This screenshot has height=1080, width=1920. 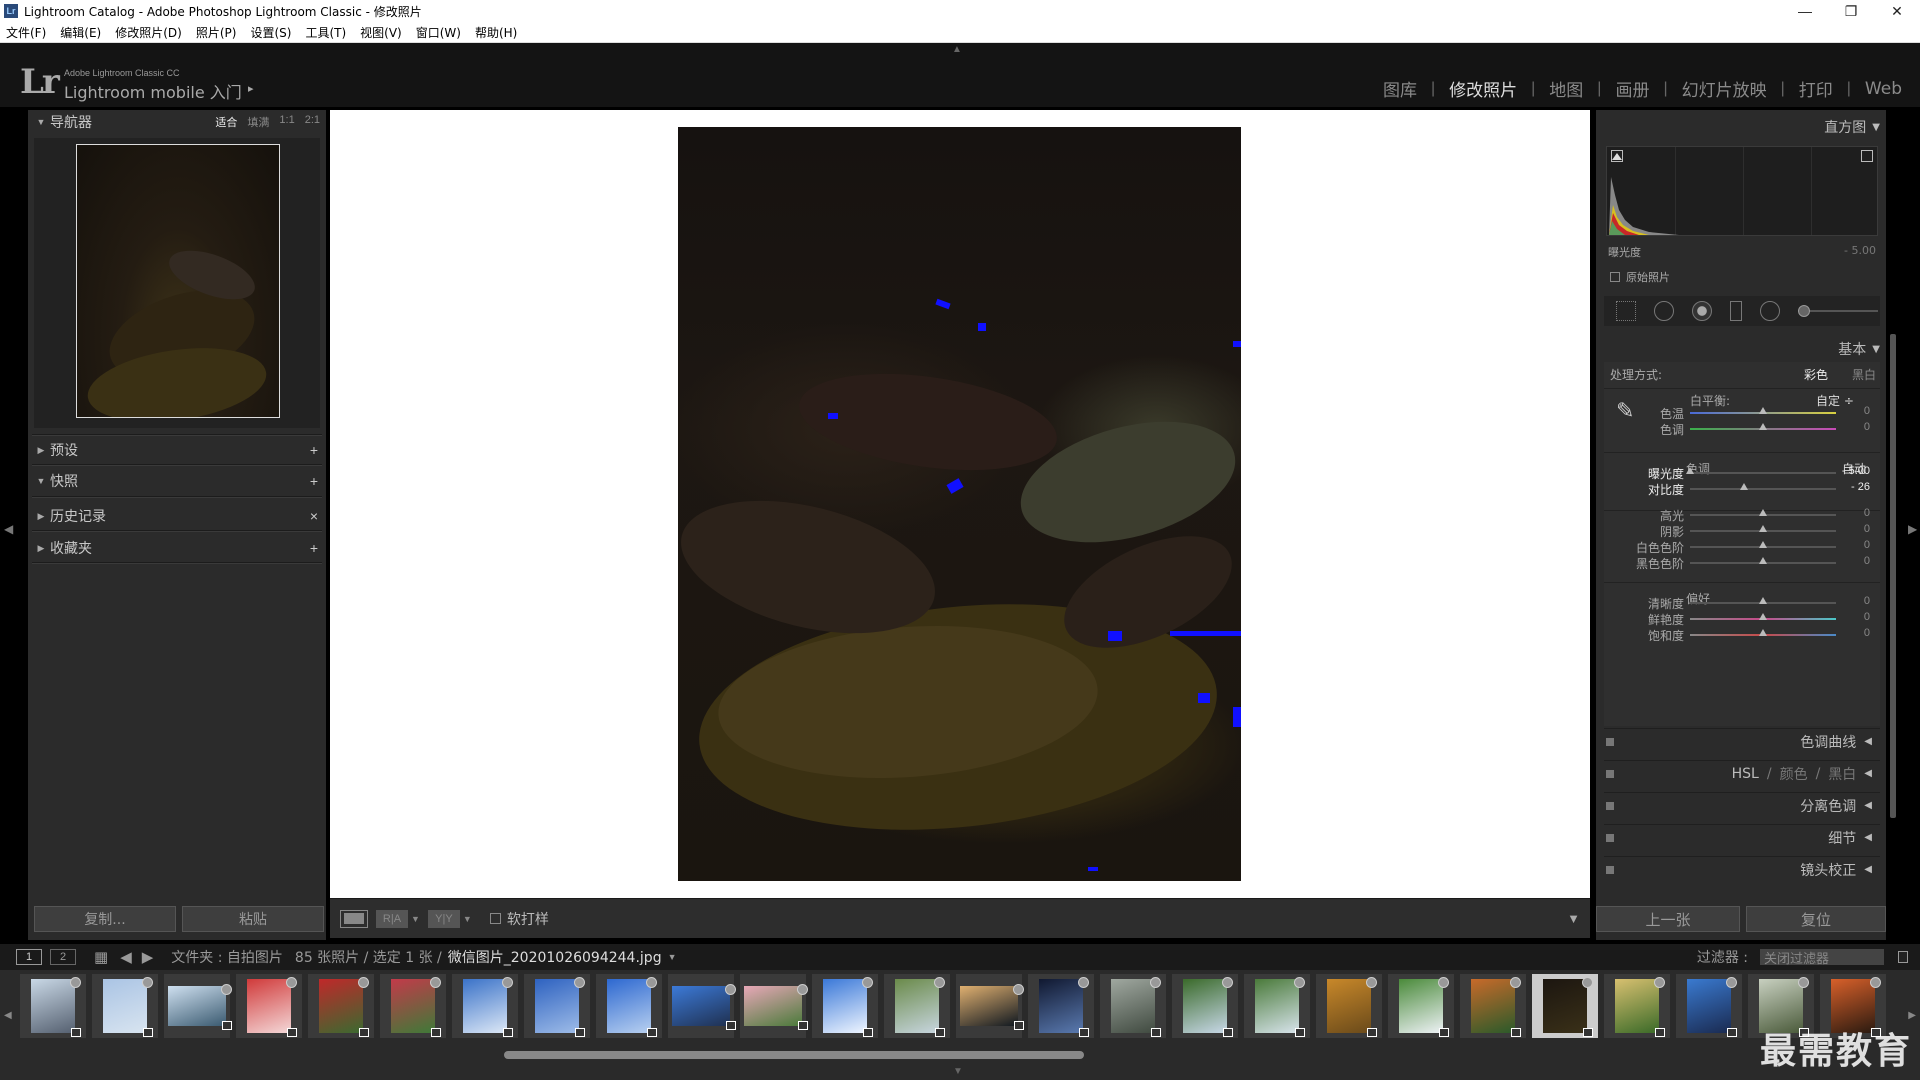 I want to click on menu-item-1: 编辑(E), so click(x=80, y=32).